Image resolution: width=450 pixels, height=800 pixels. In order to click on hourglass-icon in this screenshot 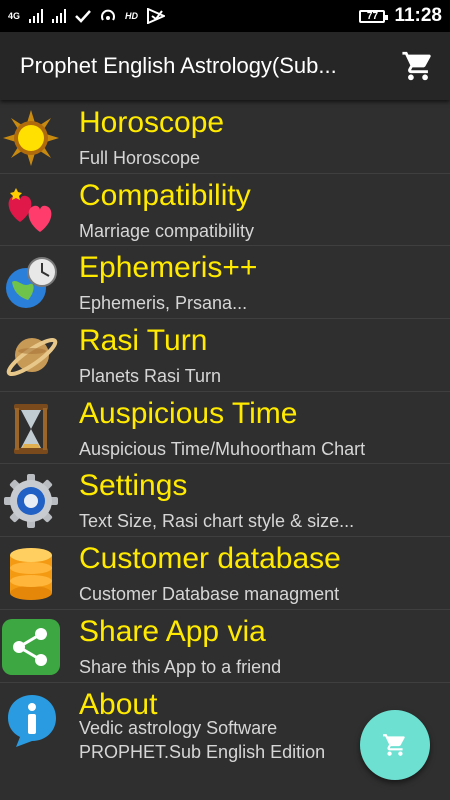, I will do `click(31, 429)`.